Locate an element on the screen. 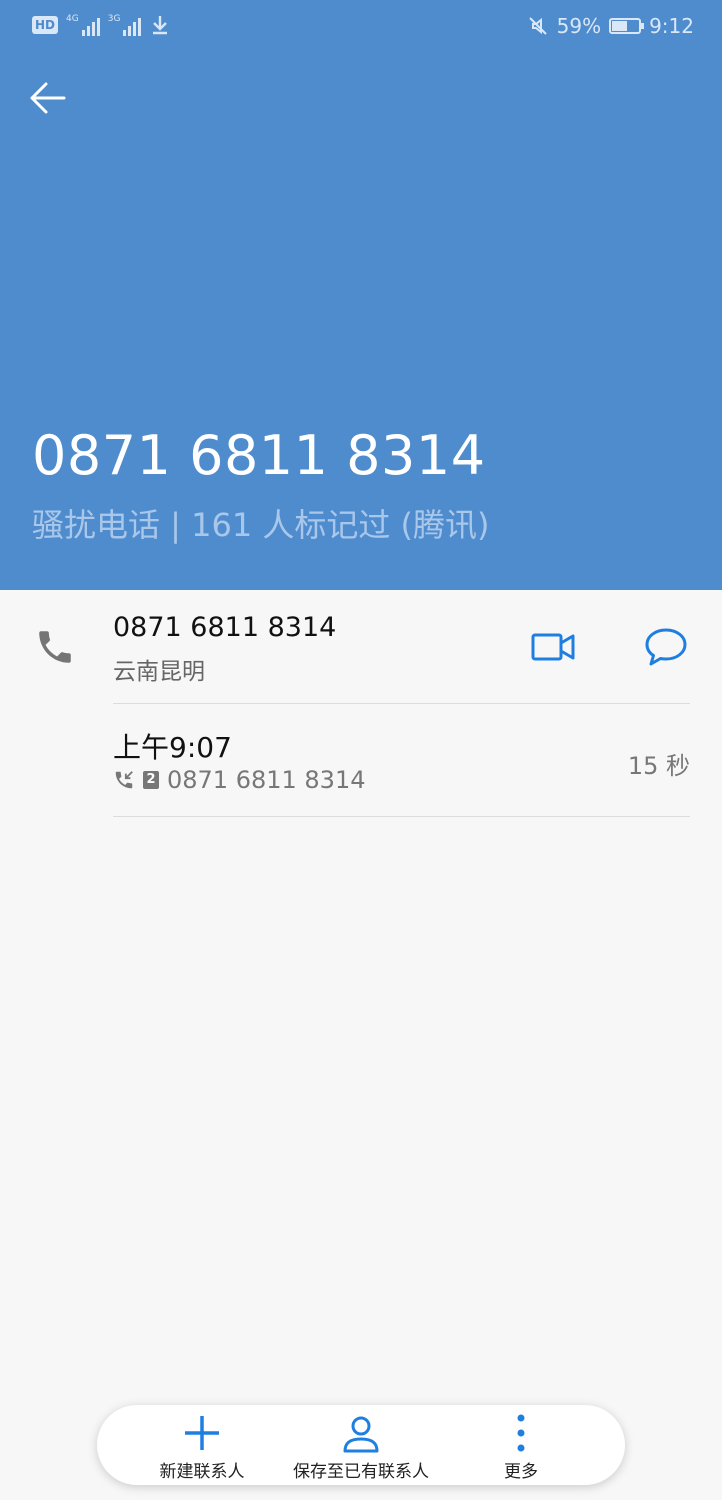  new-contact-button: 新建联系人 is located at coordinates (202, 1445).